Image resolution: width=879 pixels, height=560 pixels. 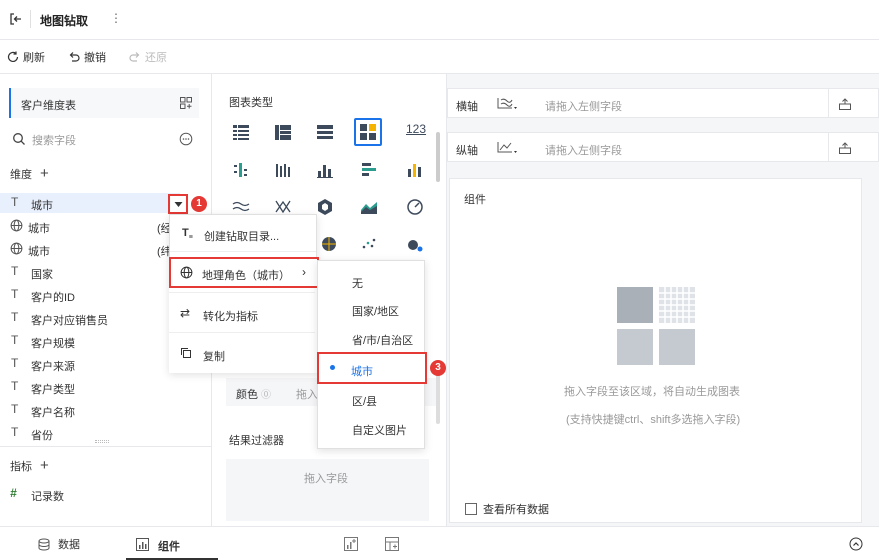 What do you see at coordinates (80, 341) in the screenshot?
I see `field-row: T 客户规模` at bounding box center [80, 341].